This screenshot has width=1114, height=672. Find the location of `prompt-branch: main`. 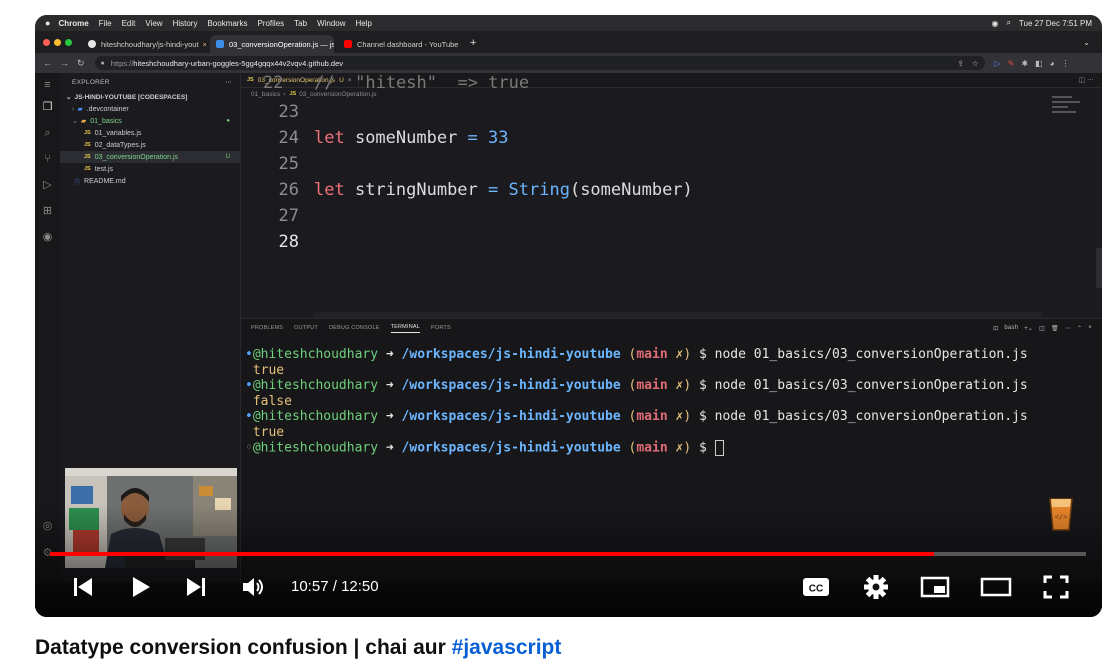

prompt-branch: main is located at coordinates (652, 448).